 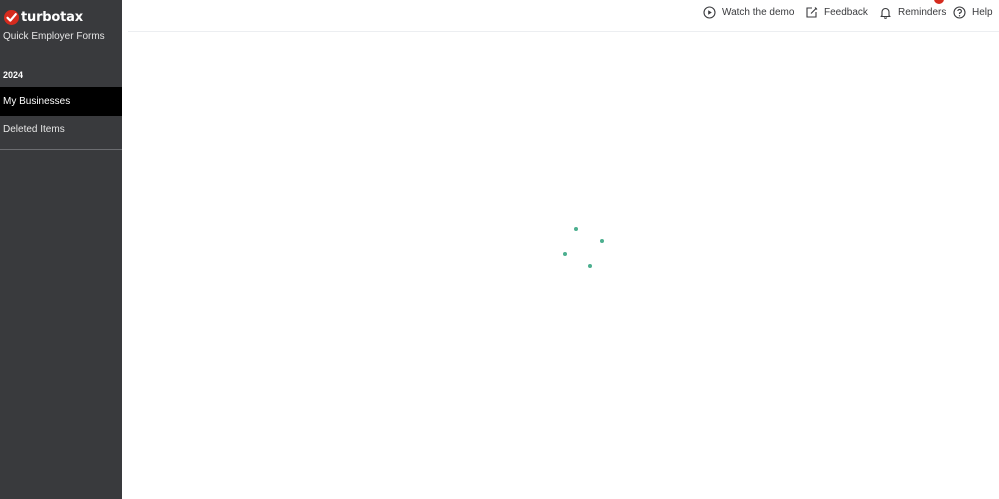 What do you see at coordinates (11, 17) in the screenshot?
I see `turbotax-check-icon` at bounding box center [11, 17].